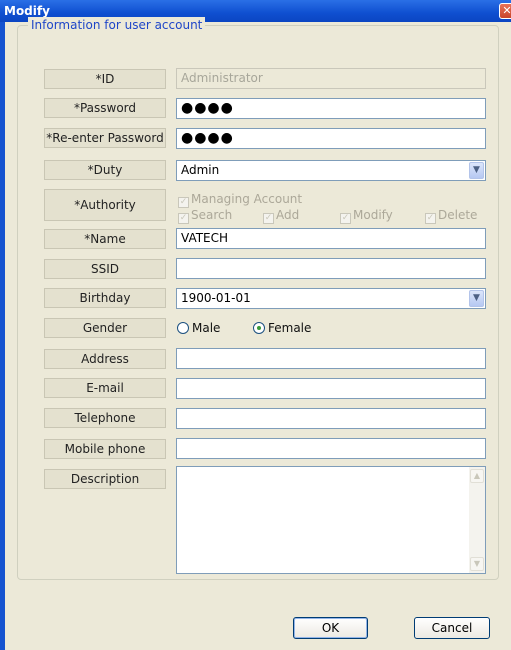  What do you see at coordinates (282, 328) in the screenshot?
I see `gender-female-radio: Female` at bounding box center [282, 328].